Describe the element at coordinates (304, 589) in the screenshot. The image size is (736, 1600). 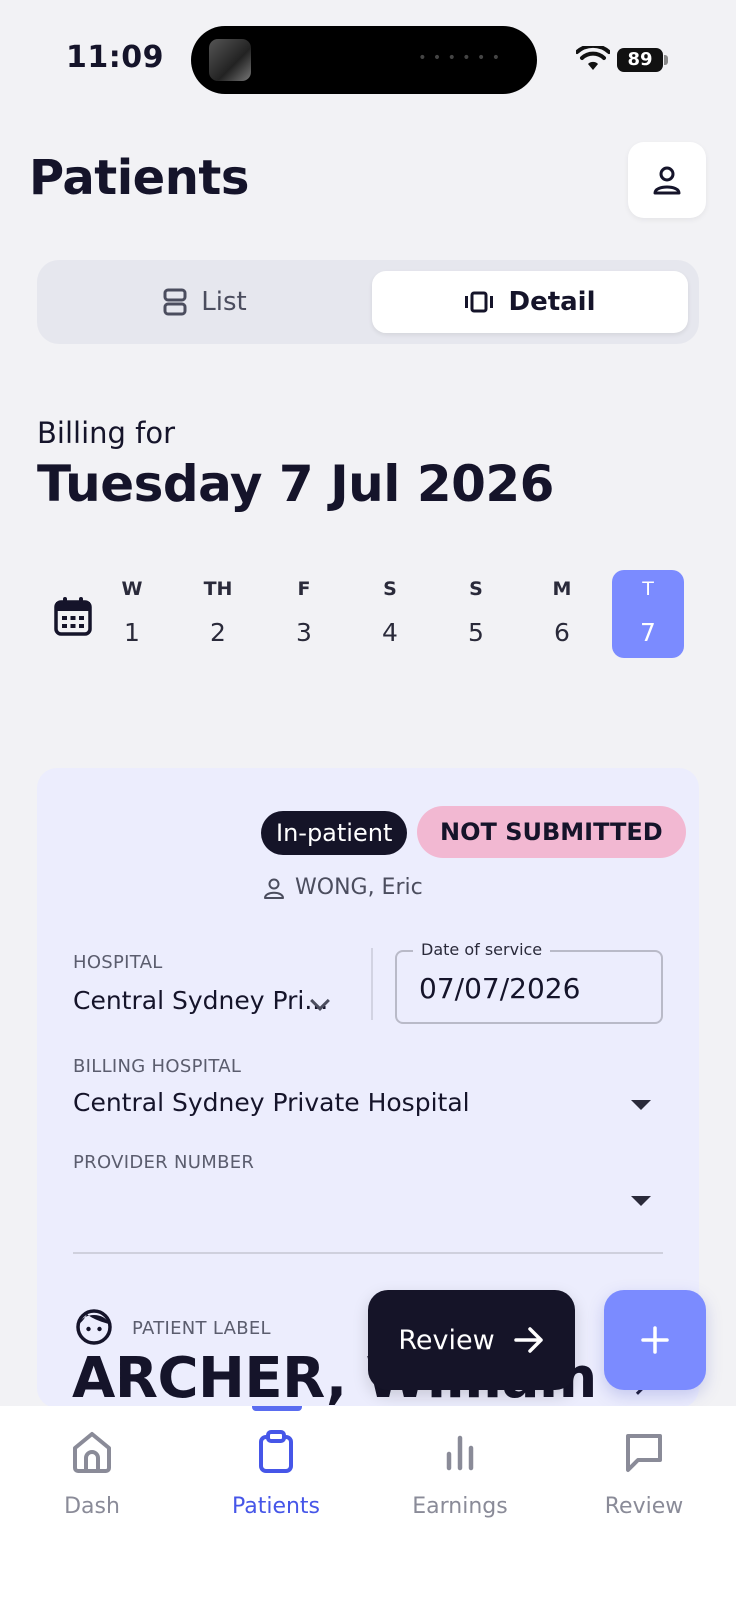
I see `day-letter: F` at that location.